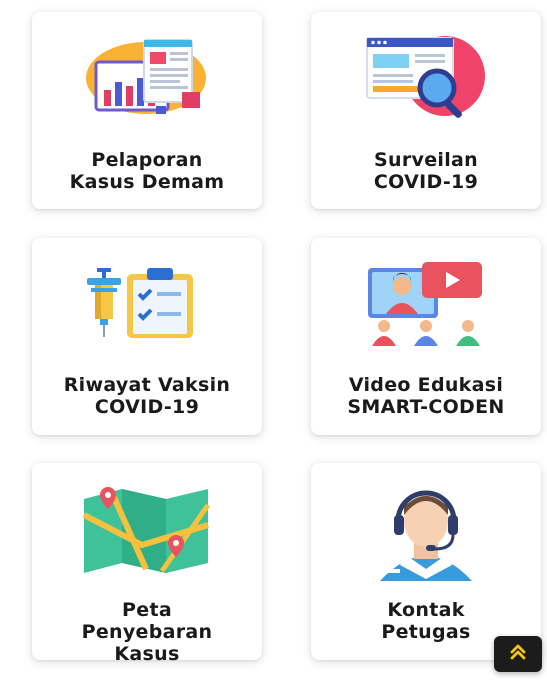 Image resolution: width=547 pixels, height=681 pixels. I want to click on surveillance-search-icon, so click(426, 81).